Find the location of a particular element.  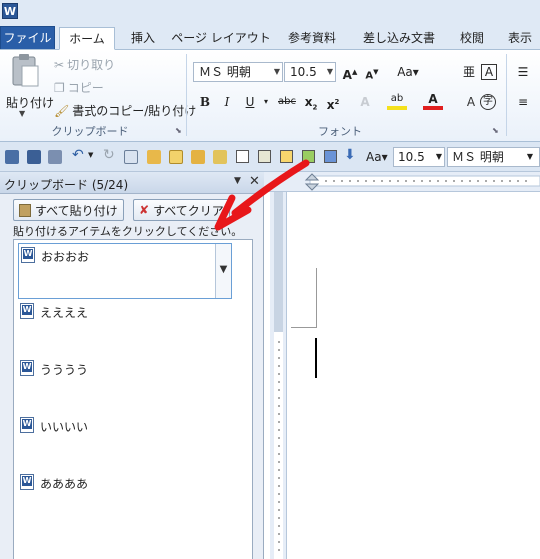

clear-all-button: ✘ すべてクリア is located at coordinates (181, 210).